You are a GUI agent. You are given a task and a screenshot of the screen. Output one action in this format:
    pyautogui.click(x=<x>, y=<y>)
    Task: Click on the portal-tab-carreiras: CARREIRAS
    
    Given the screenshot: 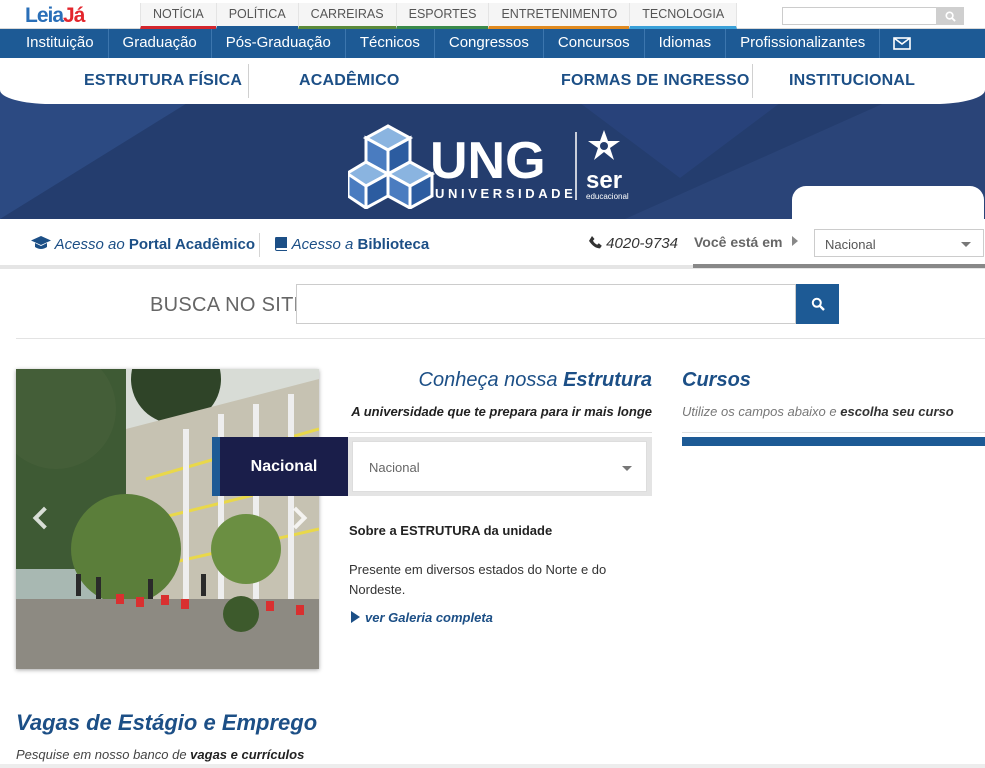 What is the action you would take?
    pyautogui.click(x=346, y=16)
    